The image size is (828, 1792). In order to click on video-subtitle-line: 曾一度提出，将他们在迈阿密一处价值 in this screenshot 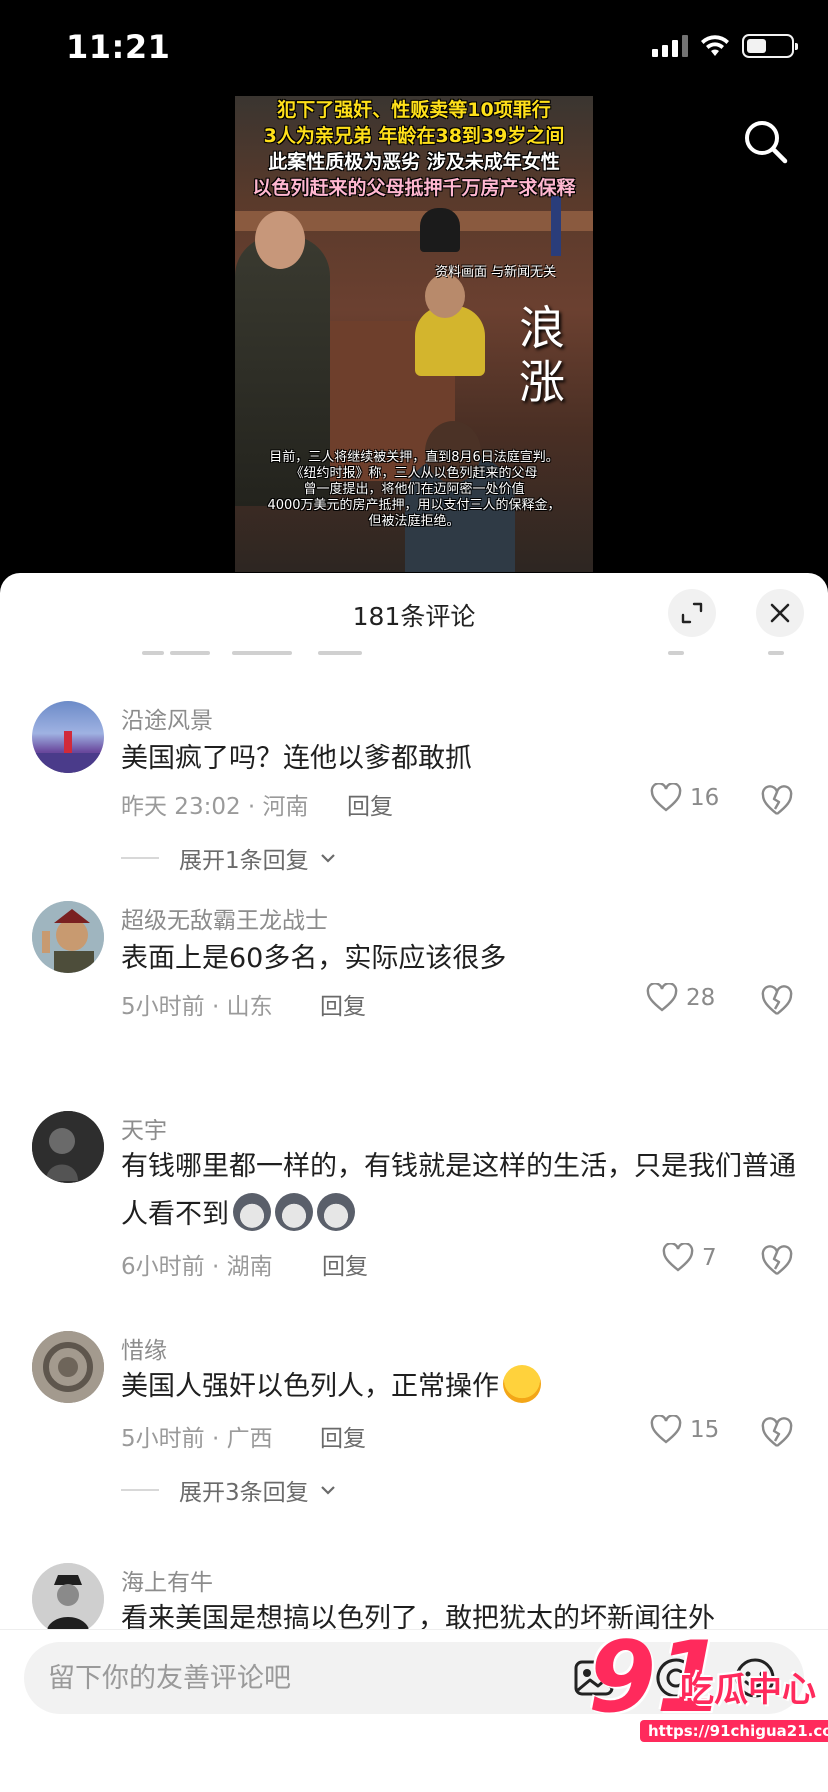, I will do `click(414, 489)`.